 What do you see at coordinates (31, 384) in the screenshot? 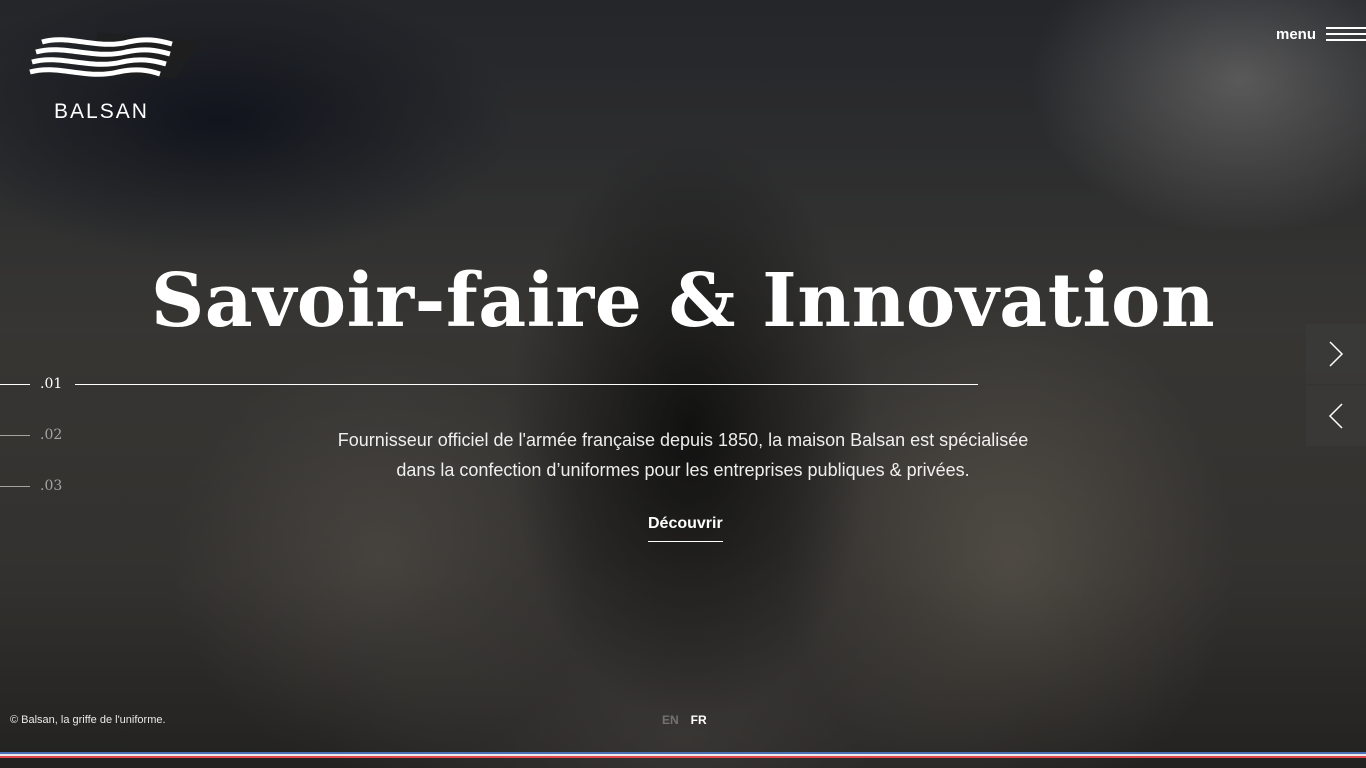
I see `slide-indicator-01: .01` at bounding box center [31, 384].